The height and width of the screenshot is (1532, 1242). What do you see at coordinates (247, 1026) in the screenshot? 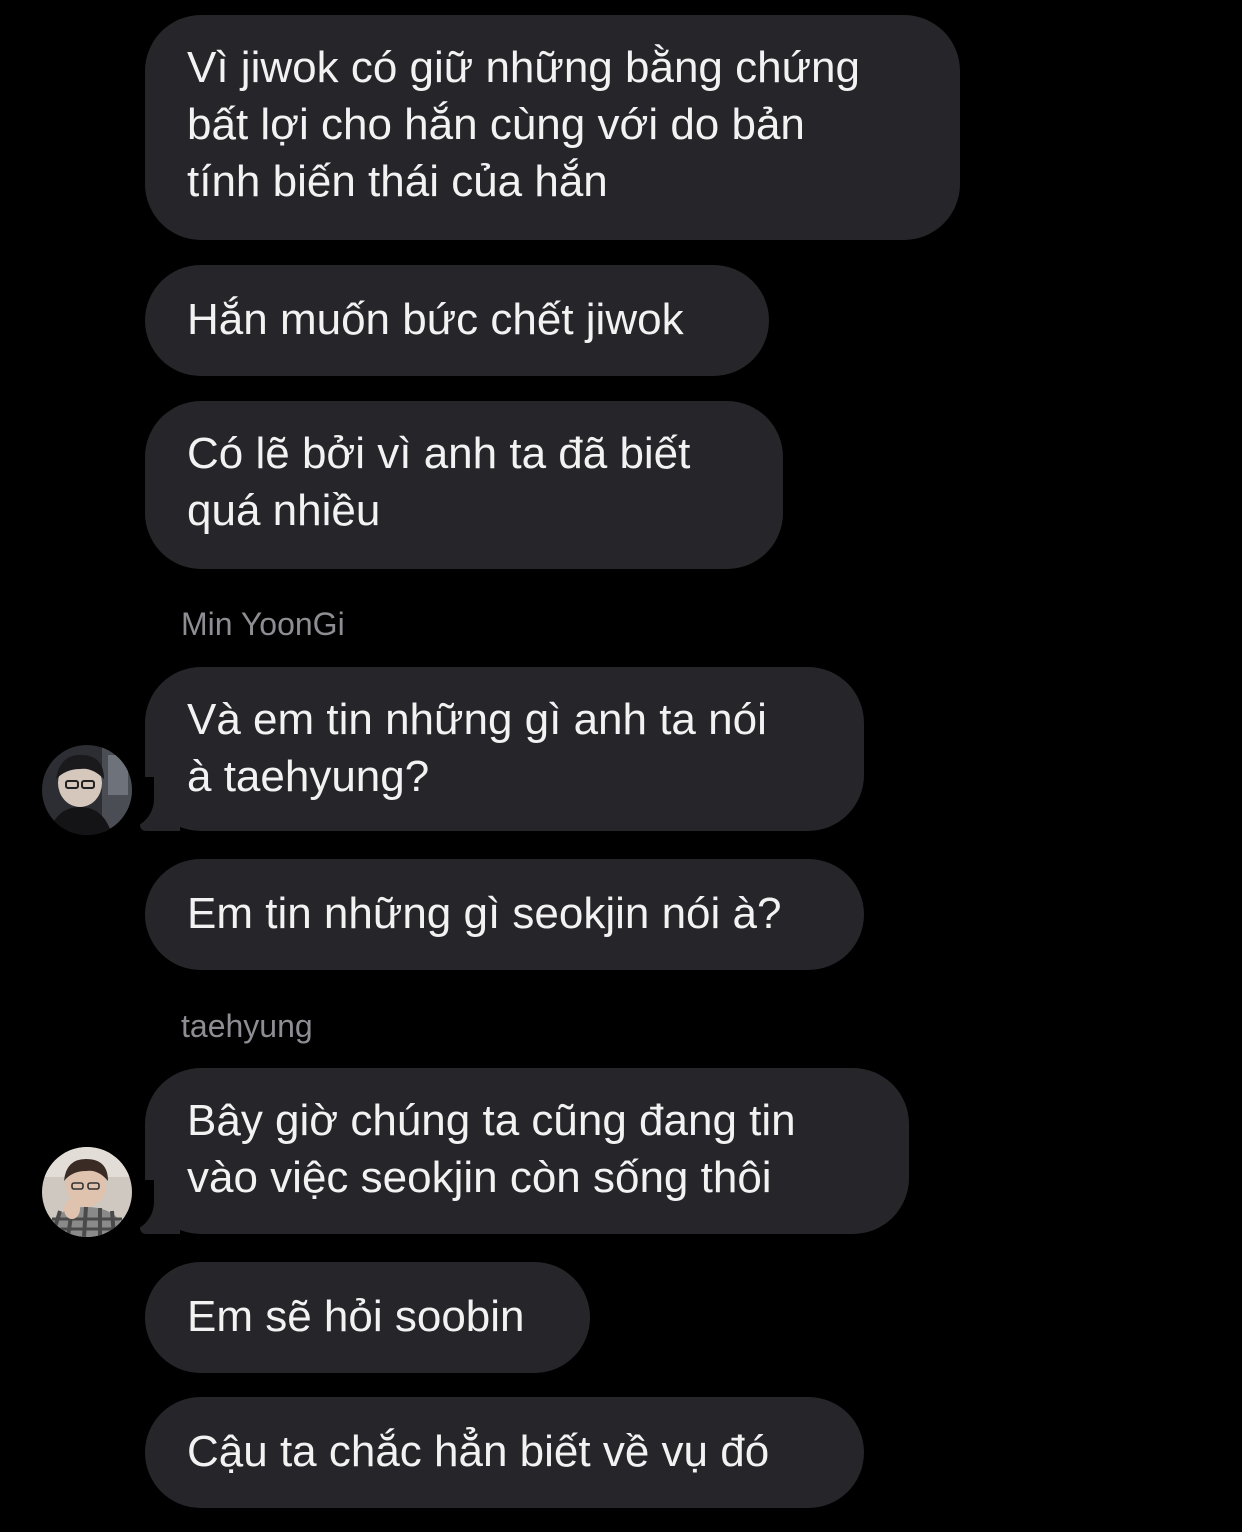
I see `sender-name: taehyung` at bounding box center [247, 1026].